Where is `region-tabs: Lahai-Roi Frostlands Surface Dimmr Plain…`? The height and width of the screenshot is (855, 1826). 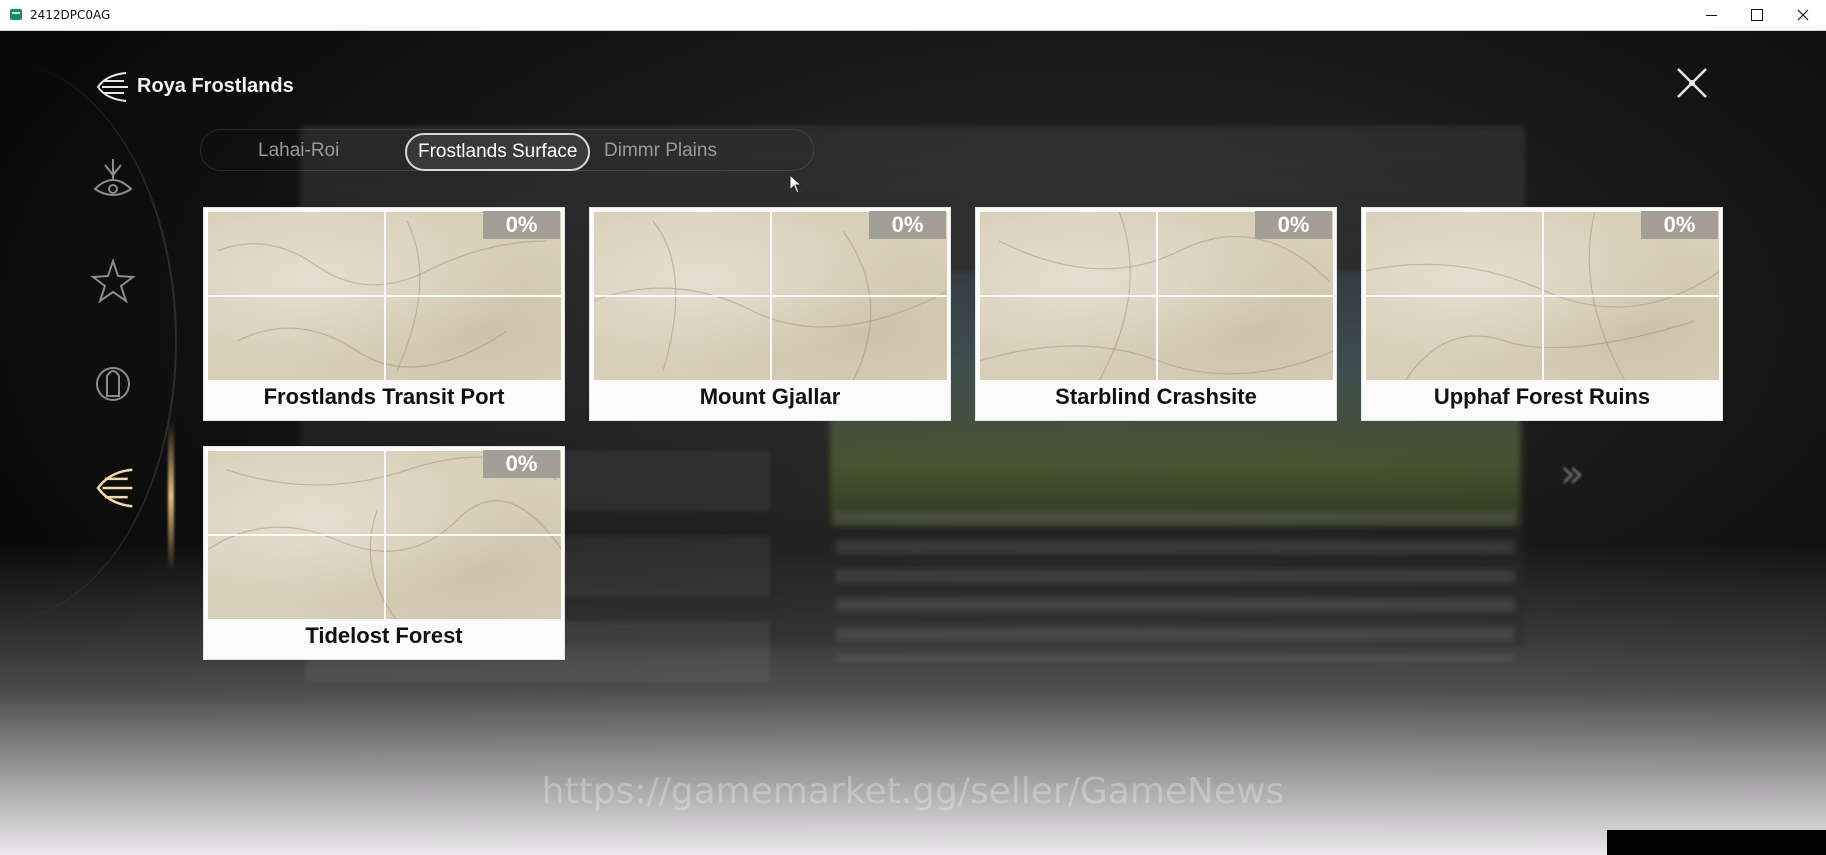
region-tabs: Lahai-Roi Frostlands Surface Dimmr Plain… is located at coordinates (507, 150).